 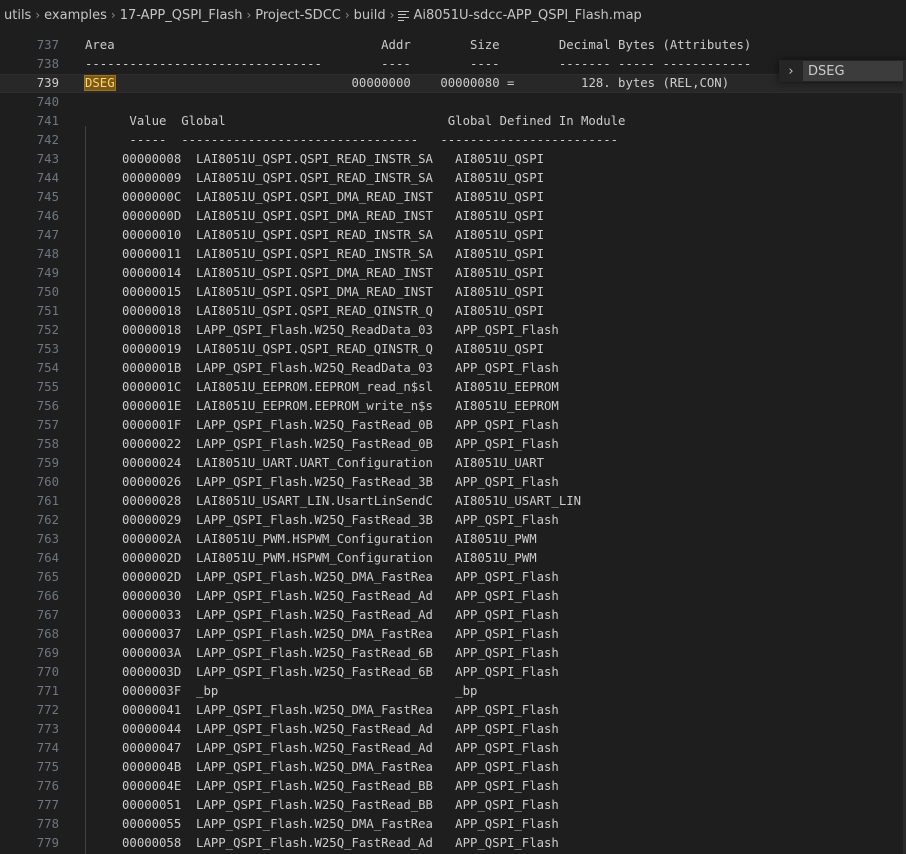 I want to click on toggle-replace-icon: ›, so click(x=791, y=71).